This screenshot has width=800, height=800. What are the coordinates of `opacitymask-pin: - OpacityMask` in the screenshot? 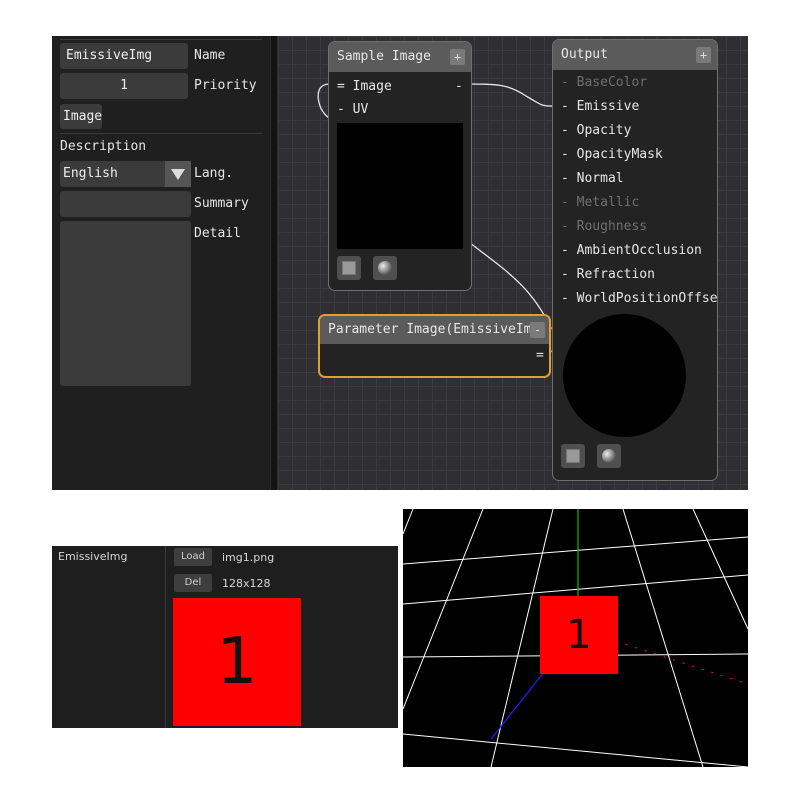 It's located at (612, 155).